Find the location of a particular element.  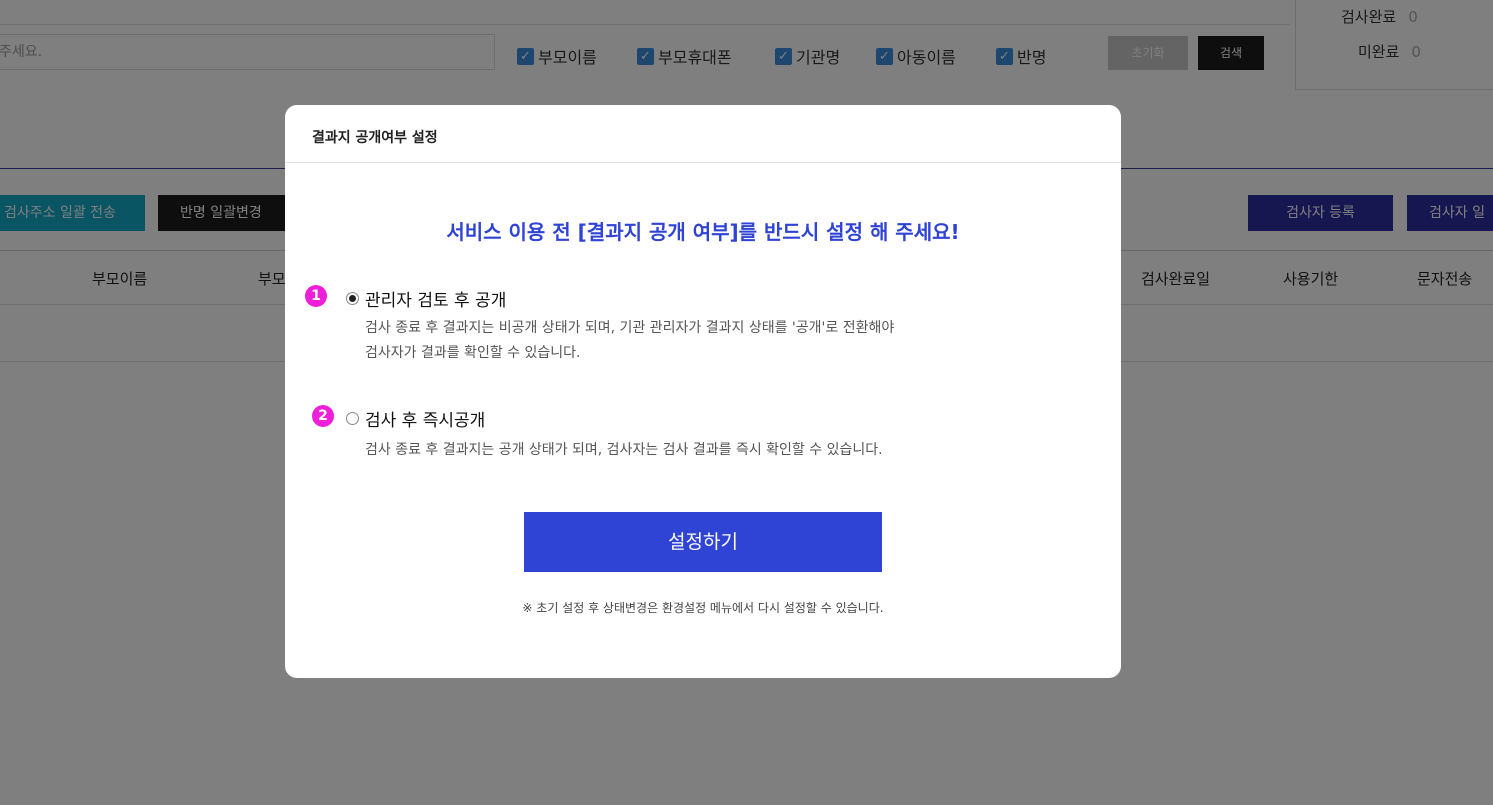

option-label: 검사 후 즉시공개 is located at coordinates (425, 418).